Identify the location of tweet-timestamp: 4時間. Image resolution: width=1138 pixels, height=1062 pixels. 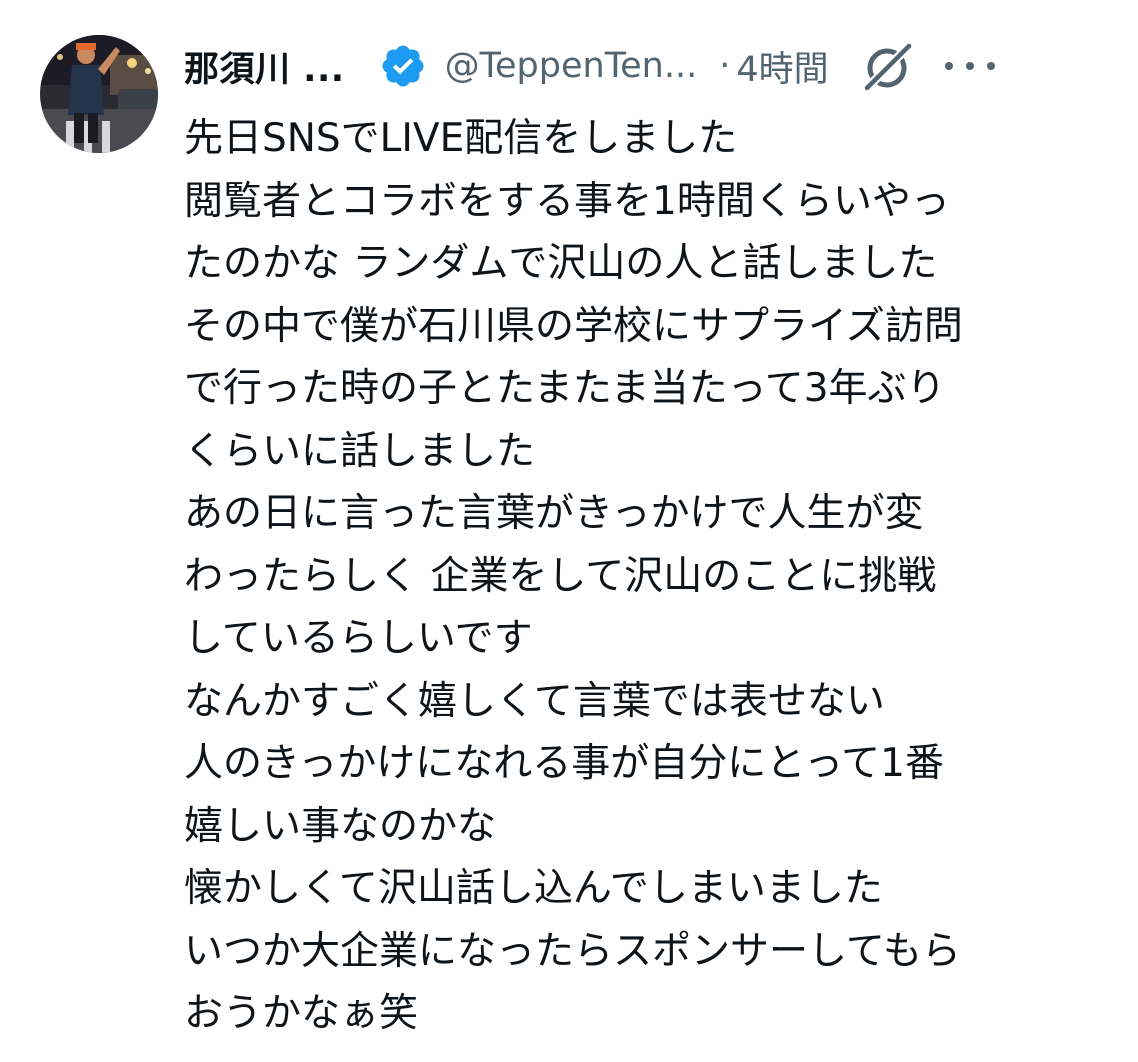
(782, 66).